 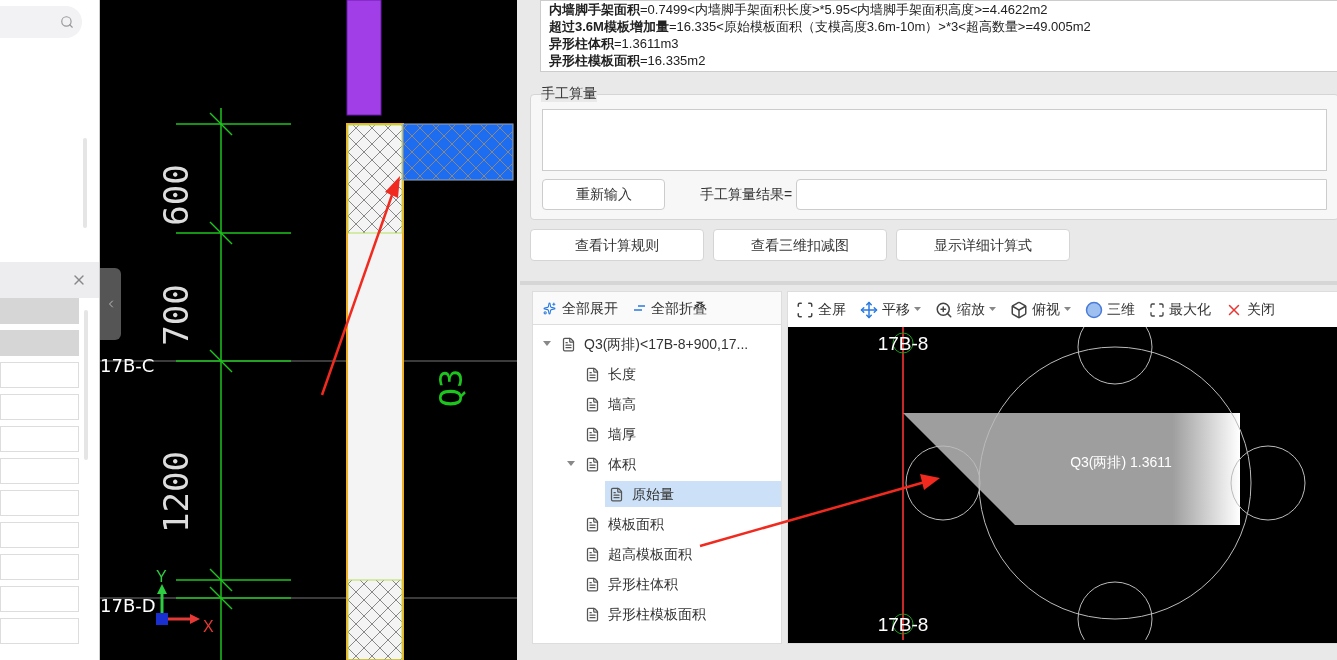 What do you see at coordinates (569, 93) in the screenshot?
I see `group-title: 手工算量` at bounding box center [569, 93].